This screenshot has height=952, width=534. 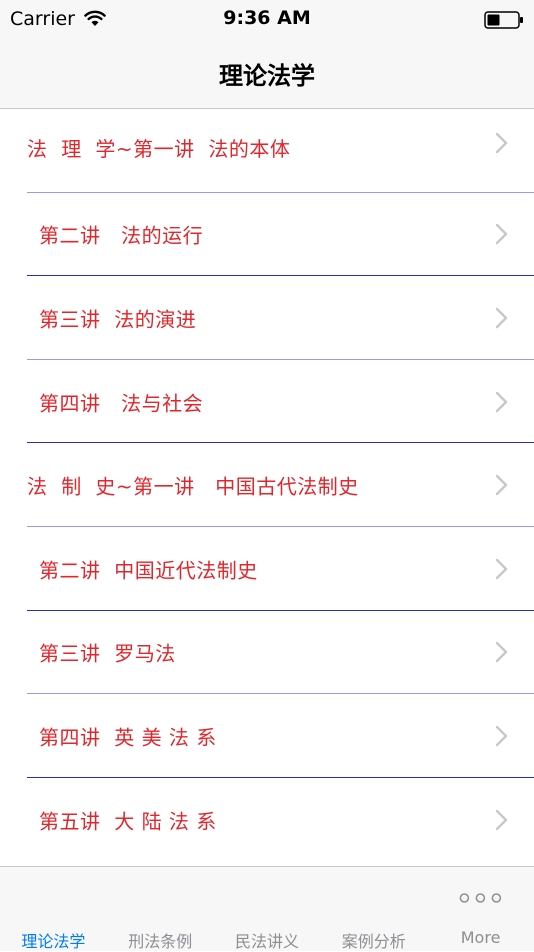 What do you see at coordinates (266, 941) in the screenshot?
I see `tab-label: 民法讲义` at bounding box center [266, 941].